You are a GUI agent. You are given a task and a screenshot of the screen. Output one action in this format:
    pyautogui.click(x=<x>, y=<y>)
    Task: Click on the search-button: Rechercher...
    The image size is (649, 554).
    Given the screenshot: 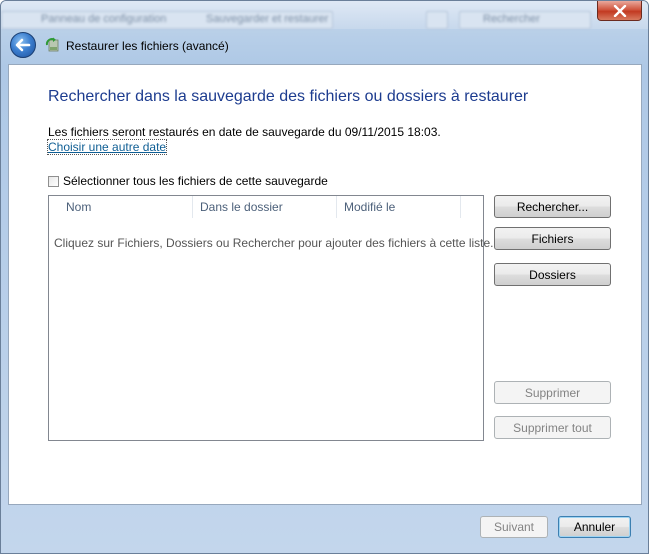 What is the action you would take?
    pyautogui.click(x=552, y=206)
    